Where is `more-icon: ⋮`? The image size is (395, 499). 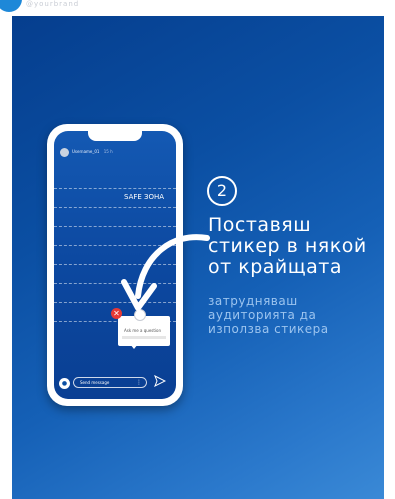 more-icon: ⋮ is located at coordinates (139, 382).